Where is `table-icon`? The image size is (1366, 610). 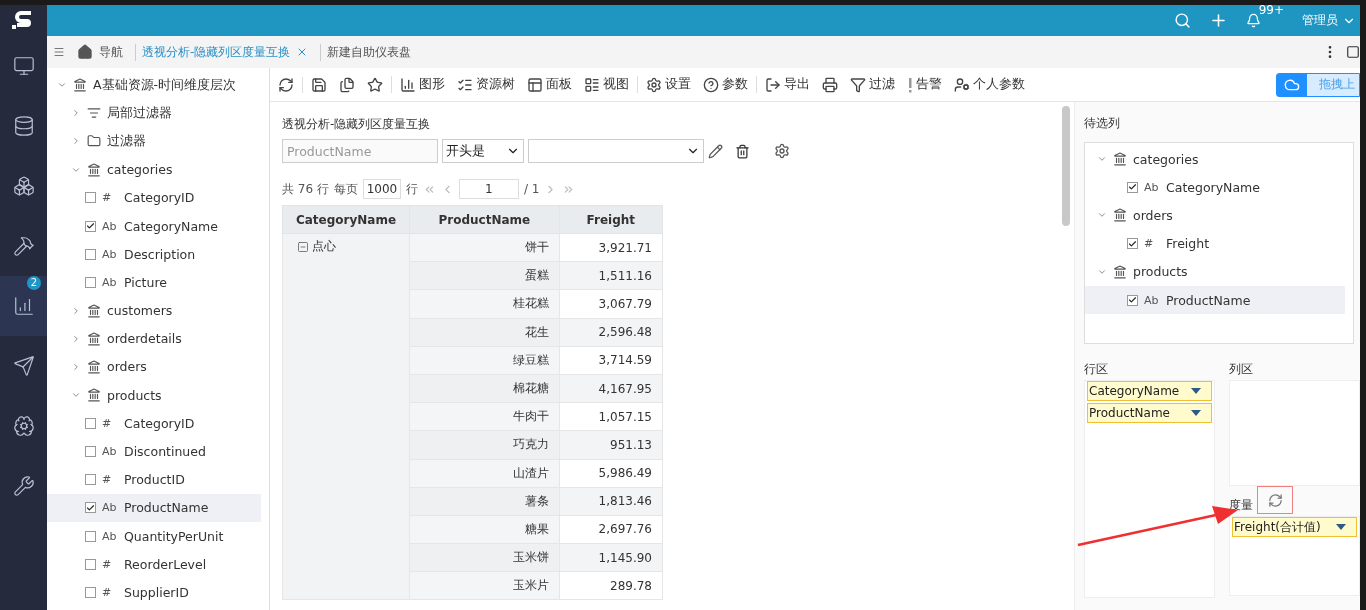 table-icon is located at coordinates (94, 366).